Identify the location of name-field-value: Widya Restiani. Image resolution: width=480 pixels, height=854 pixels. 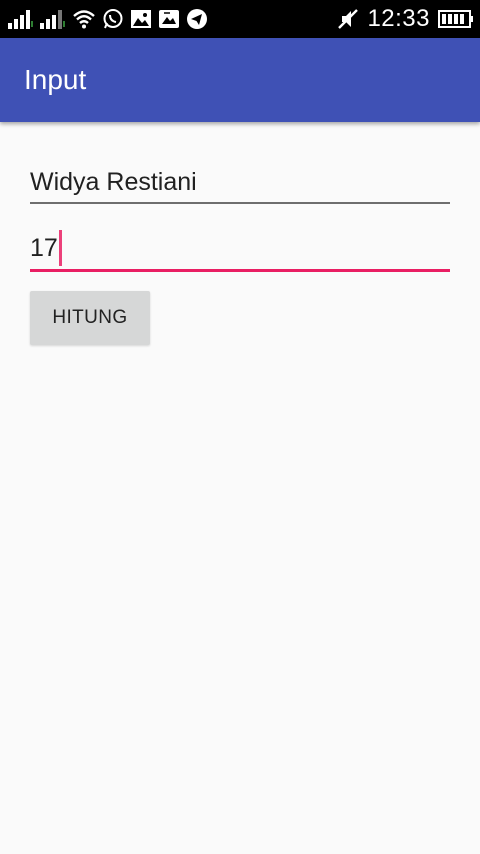
(113, 182).